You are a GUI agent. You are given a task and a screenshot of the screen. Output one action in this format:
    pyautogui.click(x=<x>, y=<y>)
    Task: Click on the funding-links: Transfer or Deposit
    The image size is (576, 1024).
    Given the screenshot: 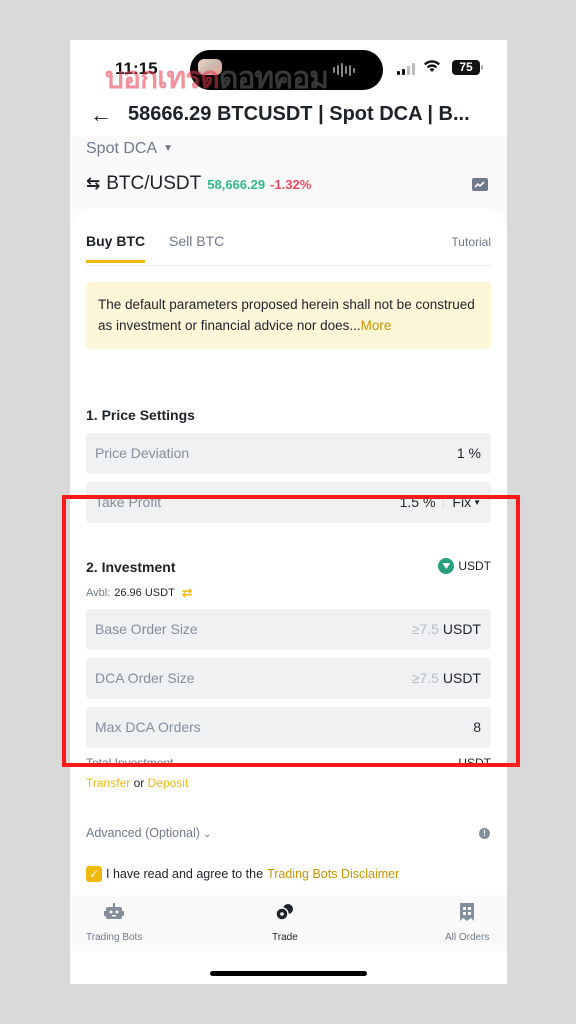 What is the action you would take?
    pyautogui.click(x=137, y=783)
    